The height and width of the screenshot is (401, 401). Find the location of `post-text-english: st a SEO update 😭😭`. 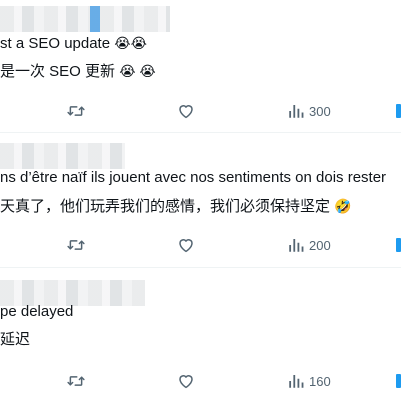

post-text-english: st a SEO update 😭😭 is located at coordinates (73, 43).